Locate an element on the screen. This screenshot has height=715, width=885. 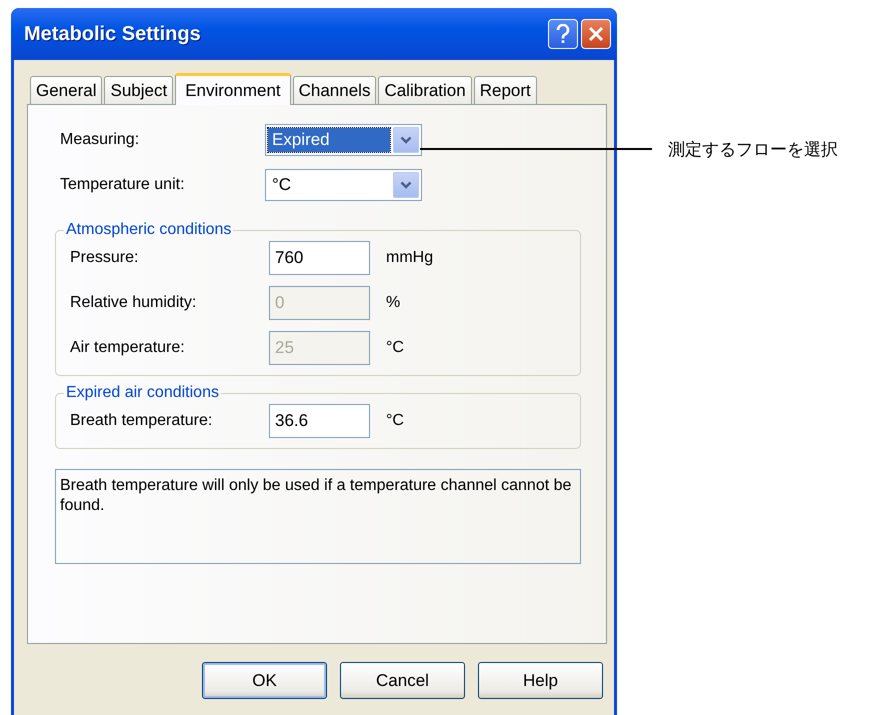
info-text: Breath temperature will only be used if a temperature channel cannot be found. is located at coordinates (318, 516).